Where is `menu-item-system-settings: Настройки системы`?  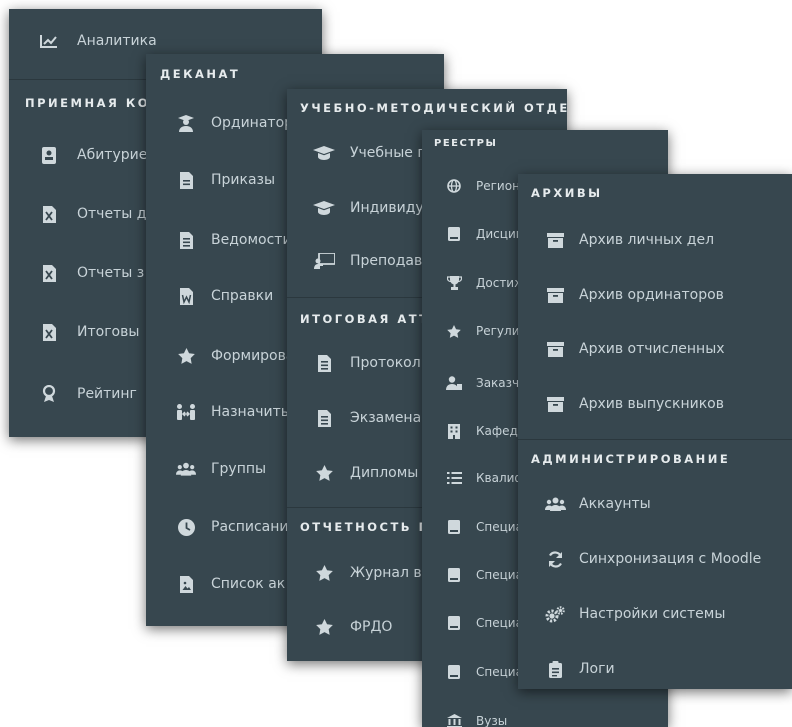
menu-item-system-settings: Настройки системы is located at coordinates (634, 614).